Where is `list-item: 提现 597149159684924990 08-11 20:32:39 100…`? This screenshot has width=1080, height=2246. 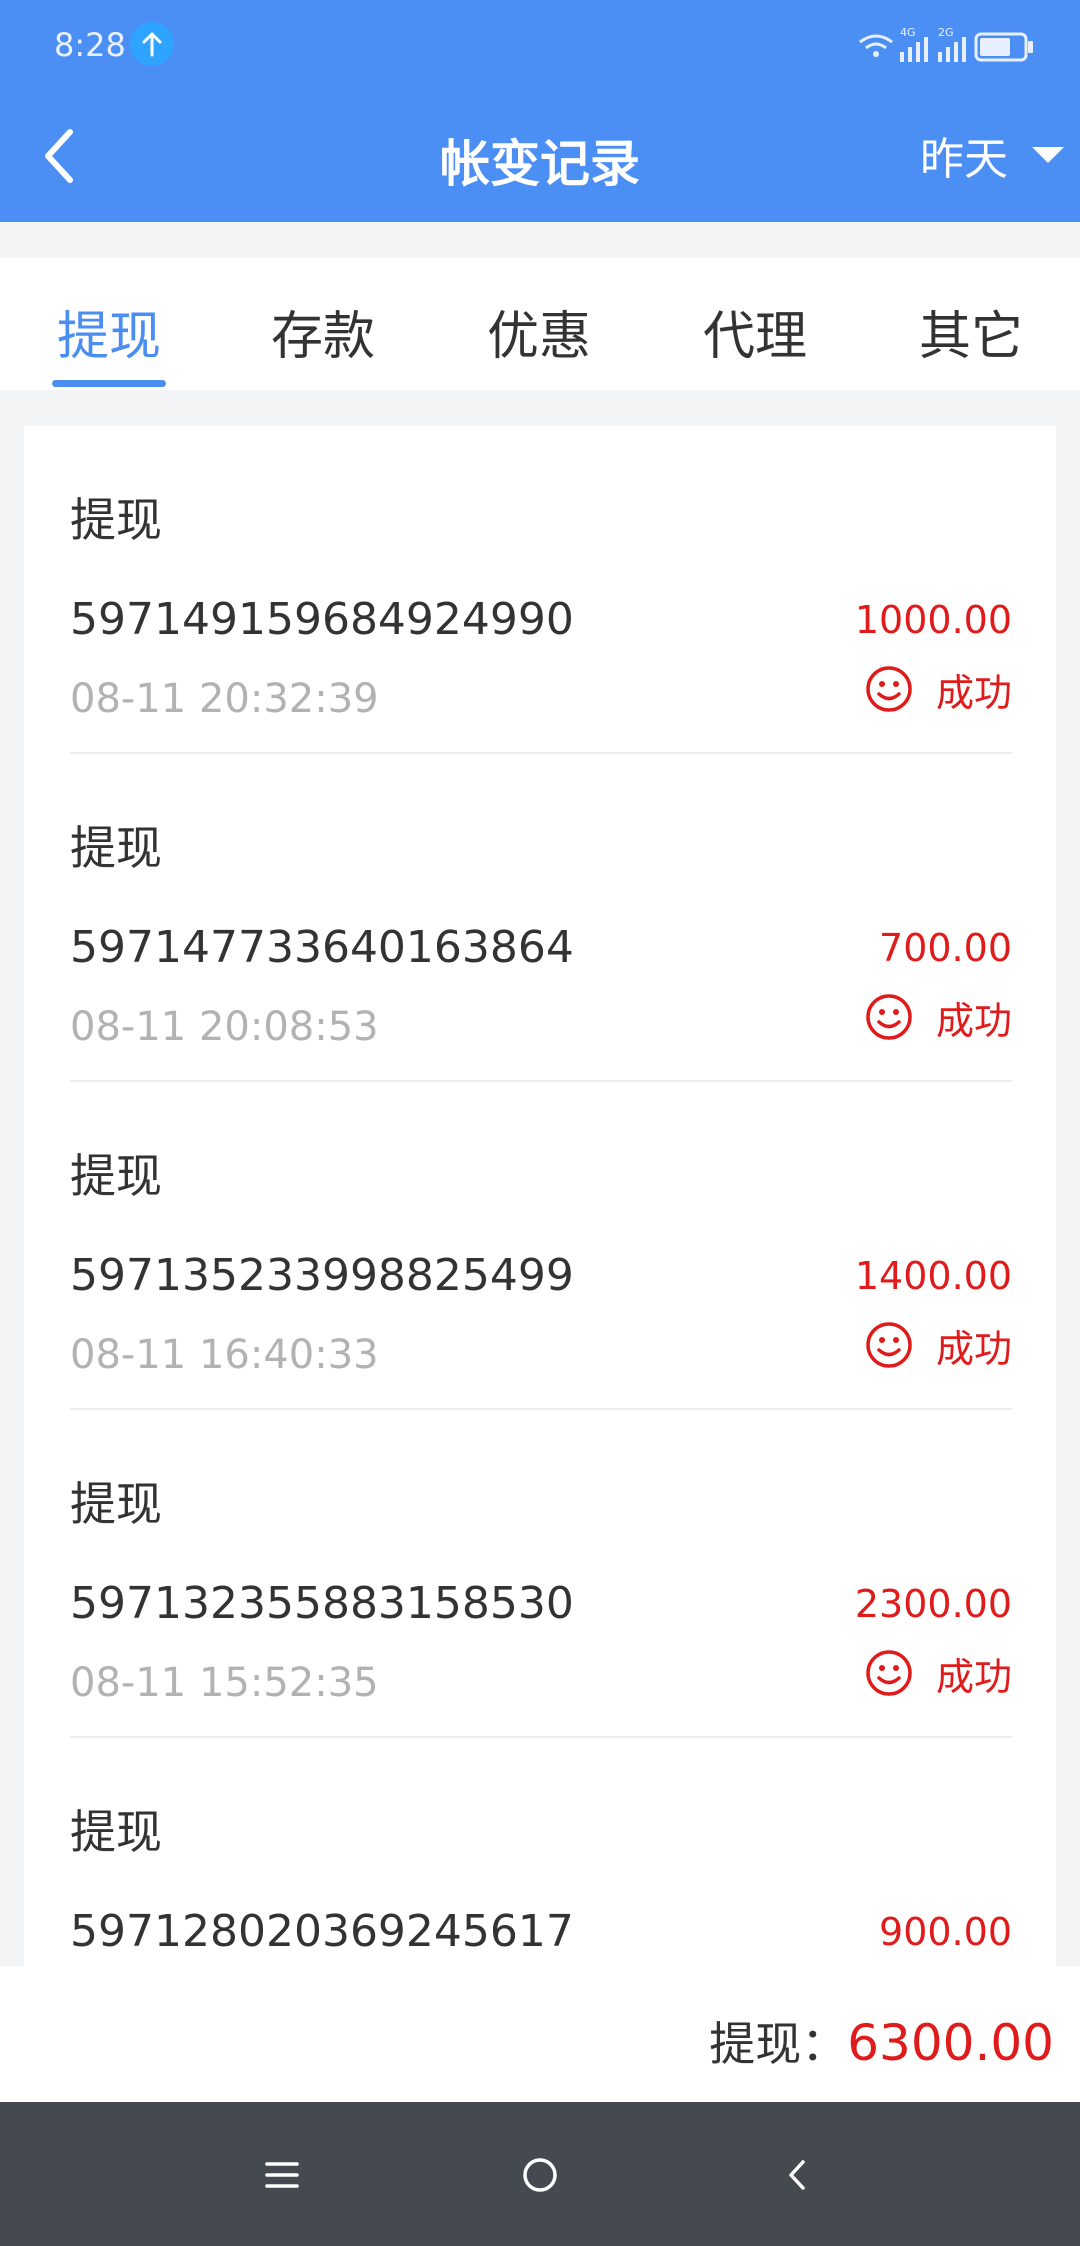
list-item: 提现 597149159684924990 08-11 20:32:39 100… is located at coordinates (541, 590).